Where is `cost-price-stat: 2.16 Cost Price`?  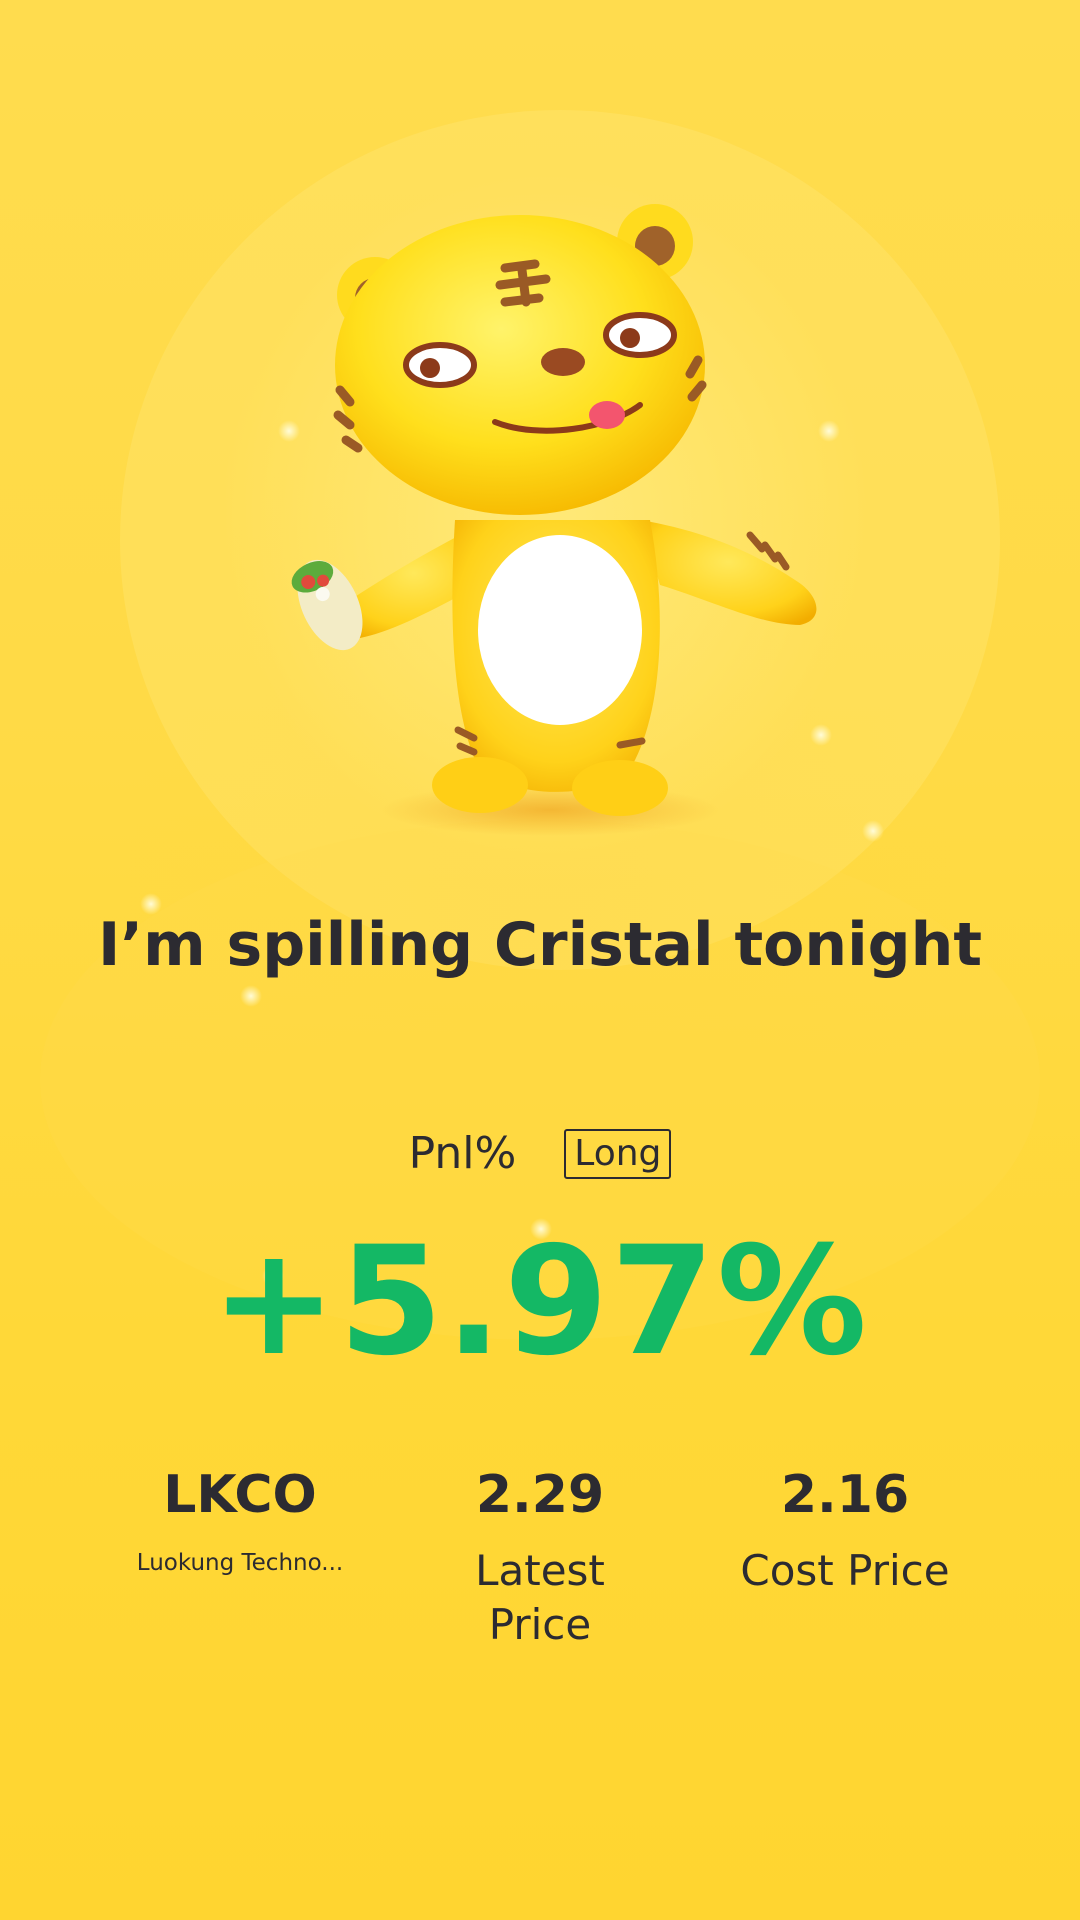
cost-price-stat: 2.16 Cost Price is located at coordinates (845, 1529).